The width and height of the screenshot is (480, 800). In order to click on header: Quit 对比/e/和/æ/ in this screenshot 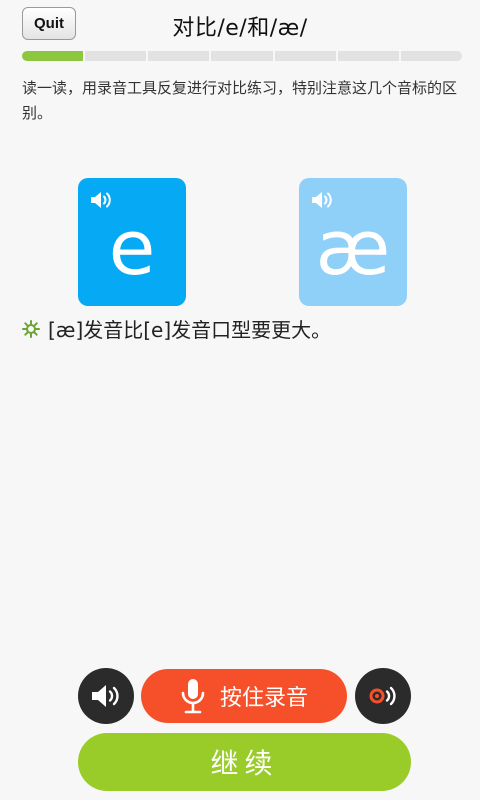, I will do `click(240, 24)`.